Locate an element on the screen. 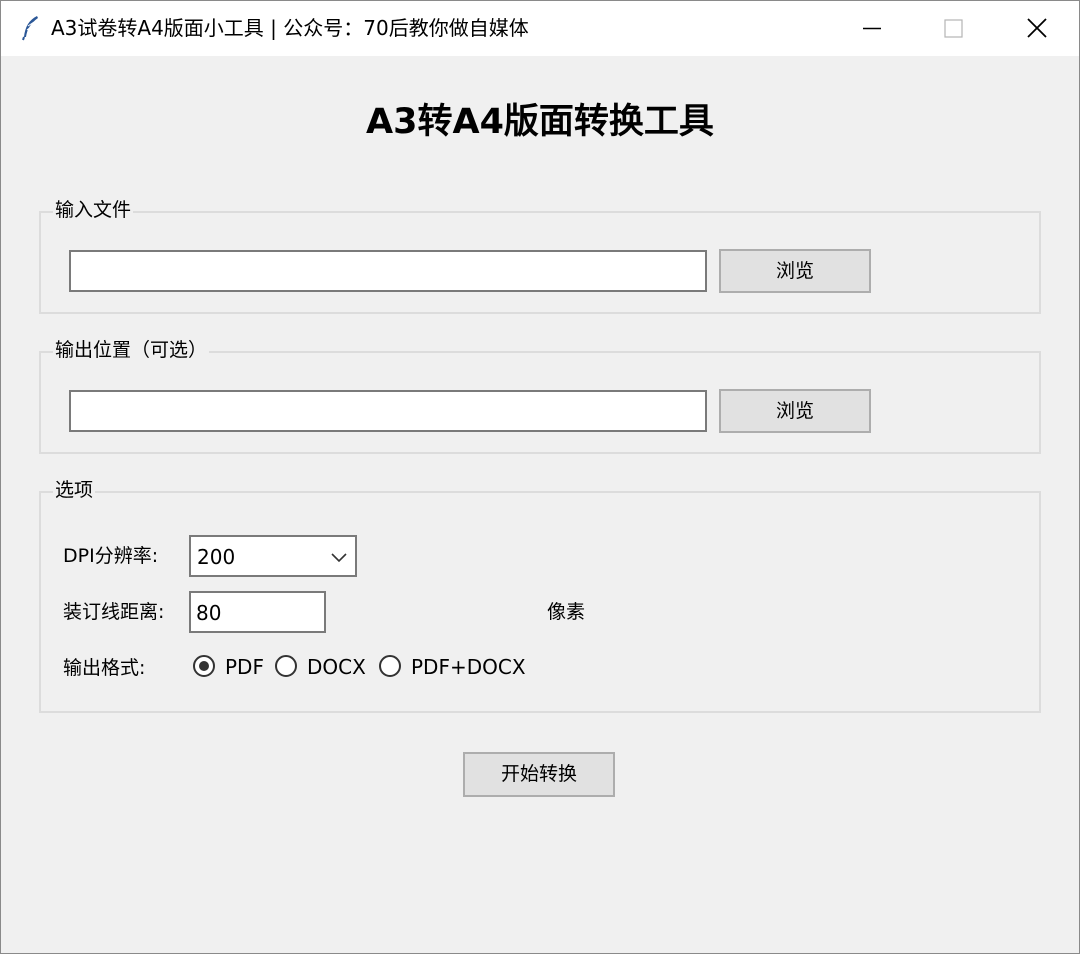  radio-pdf: PDF is located at coordinates (233, 667).